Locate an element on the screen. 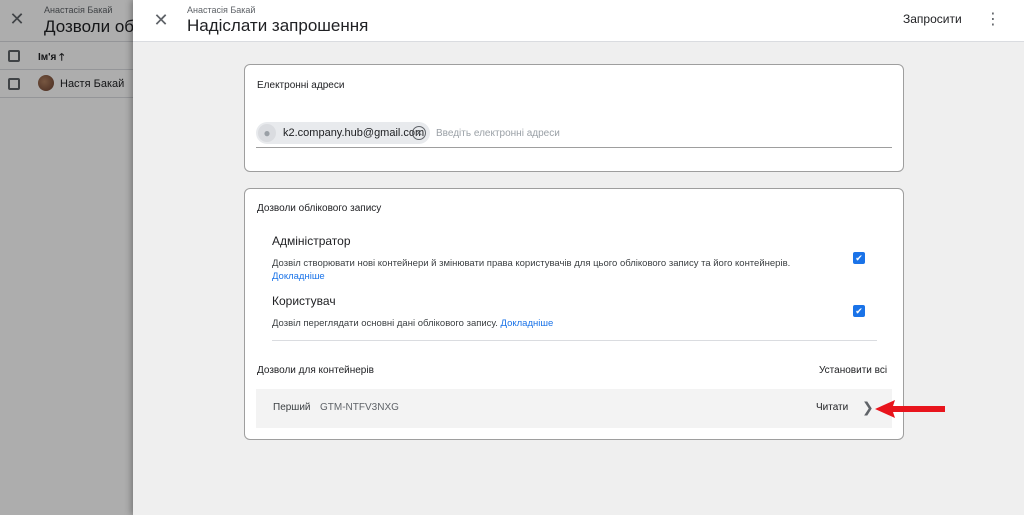 The width and height of the screenshot is (1024, 515). administrator-checkbox: ✔ is located at coordinates (859, 258).